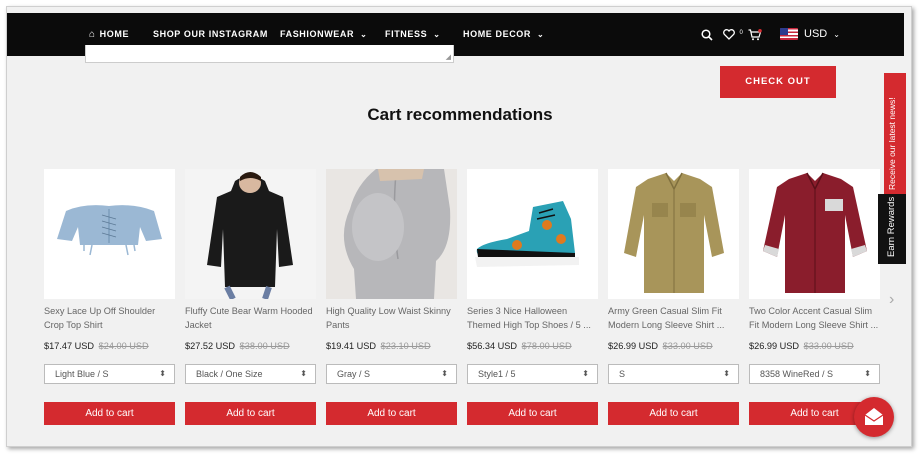 Image resolution: width=920 pixels, height=455 pixels. What do you see at coordinates (497, 374) in the screenshot?
I see `variant-value: Style1 / 5` at bounding box center [497, 374].